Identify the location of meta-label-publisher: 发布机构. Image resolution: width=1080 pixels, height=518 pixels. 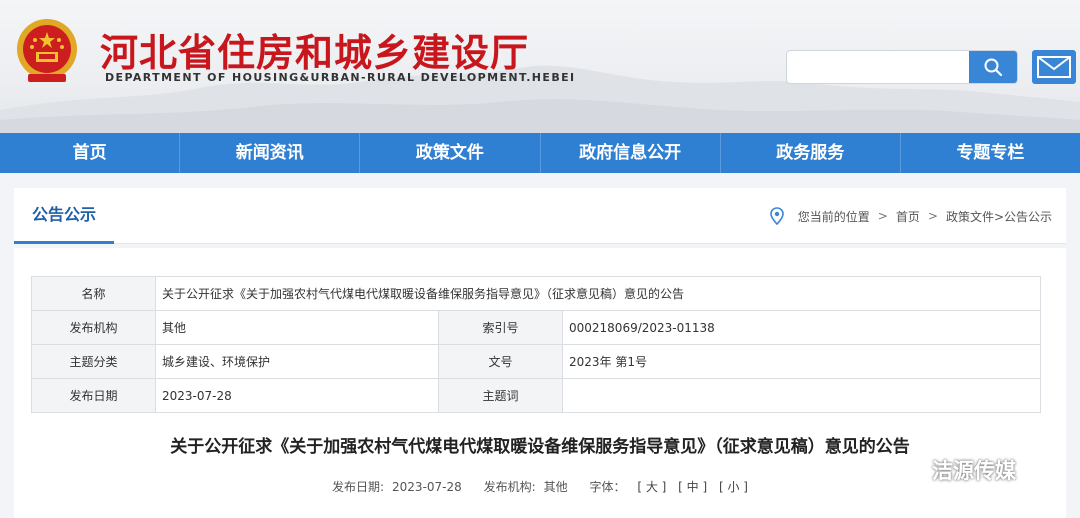
(93, 327).